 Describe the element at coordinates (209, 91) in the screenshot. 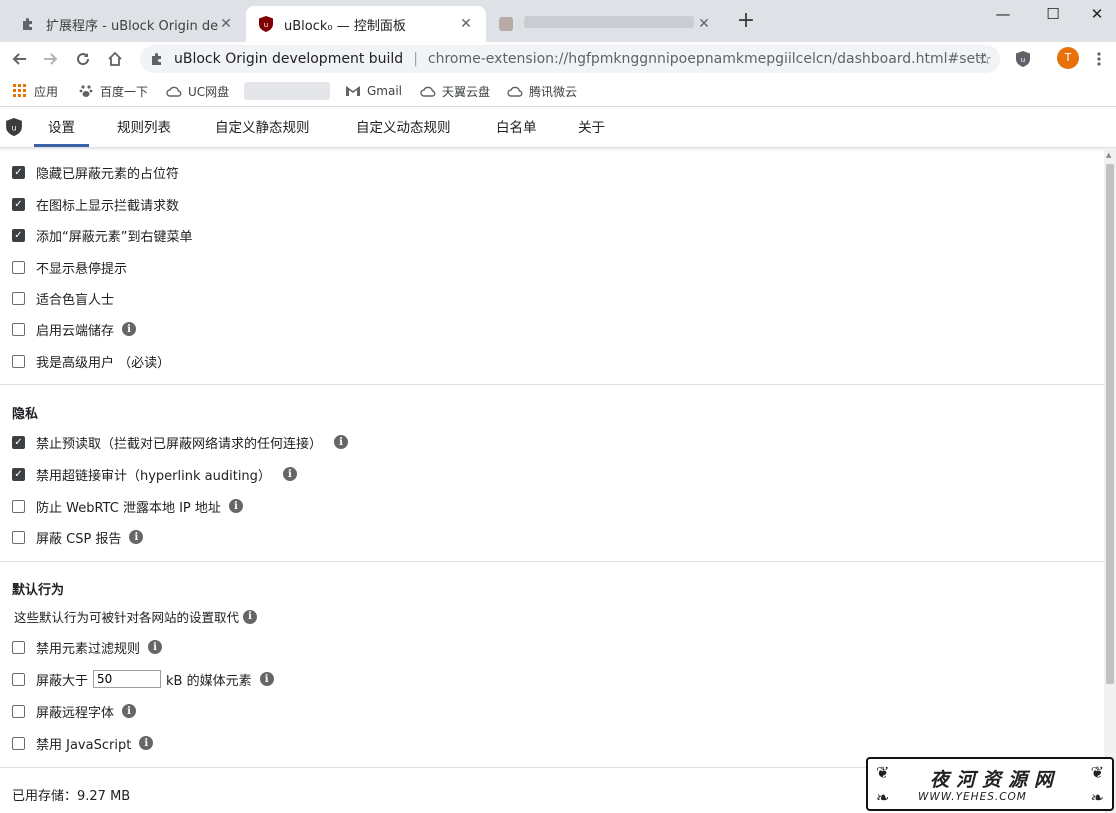

I see `bookmark-label: UC网盘` at that location.